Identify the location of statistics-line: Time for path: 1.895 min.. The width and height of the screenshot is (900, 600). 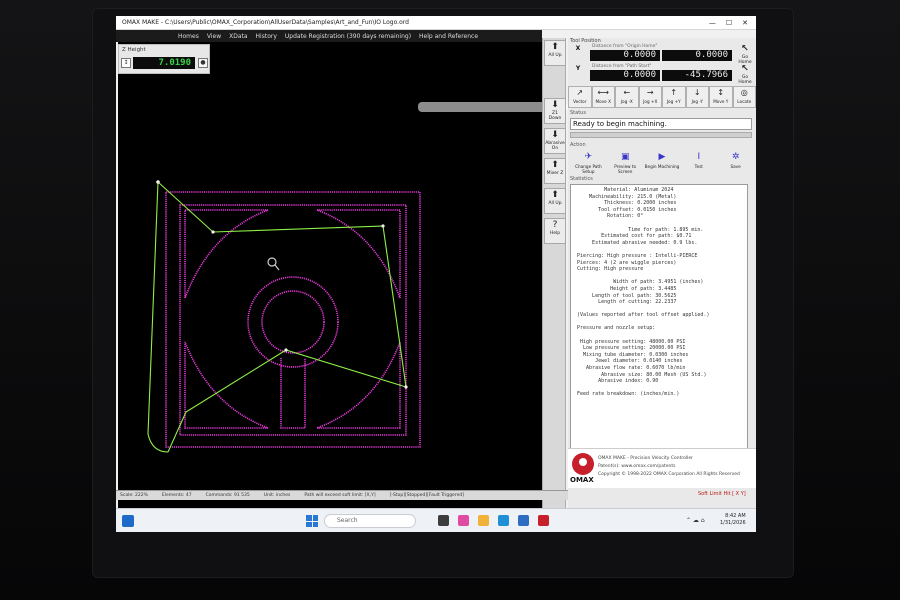
(639, 229).